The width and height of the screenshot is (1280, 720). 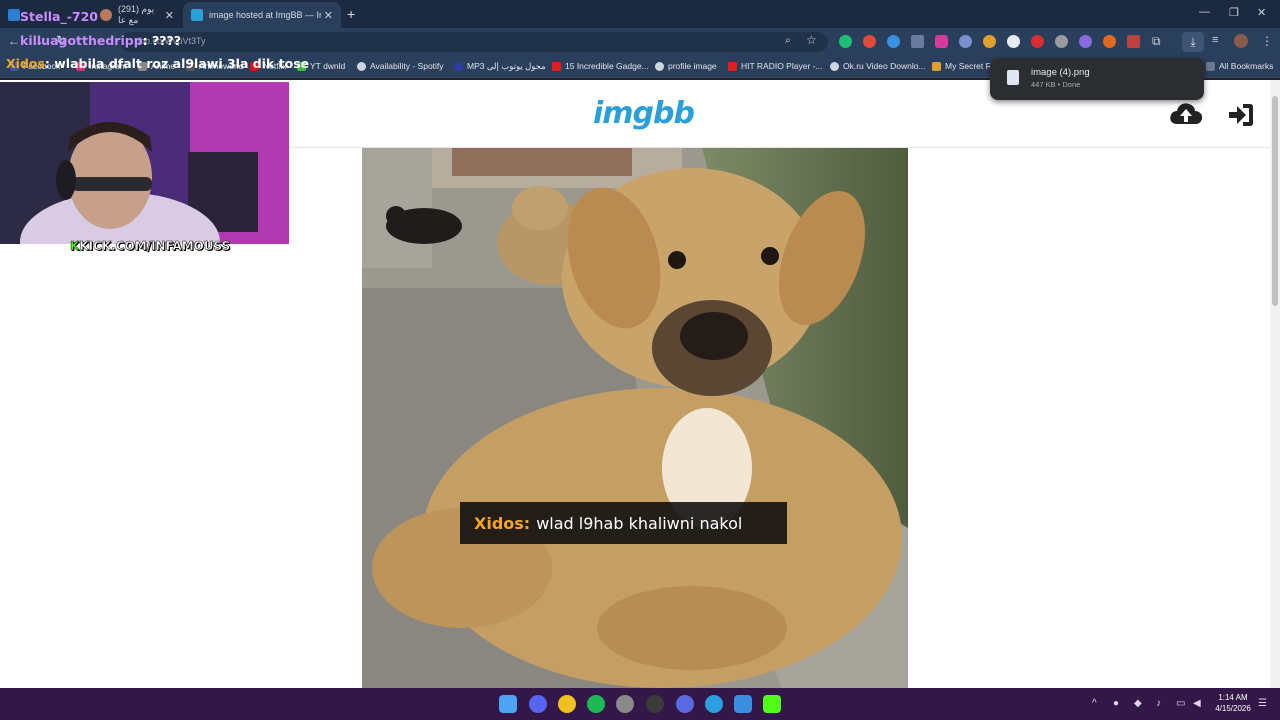 I want to click on tray-icon: ●, so click(x=1116, y=703).